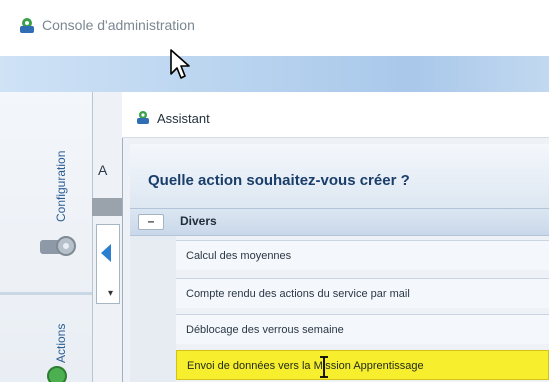 Image resolution: width=549 pixels, height=382 pixels. I want to click on assistant-icon, so click(143, 117).